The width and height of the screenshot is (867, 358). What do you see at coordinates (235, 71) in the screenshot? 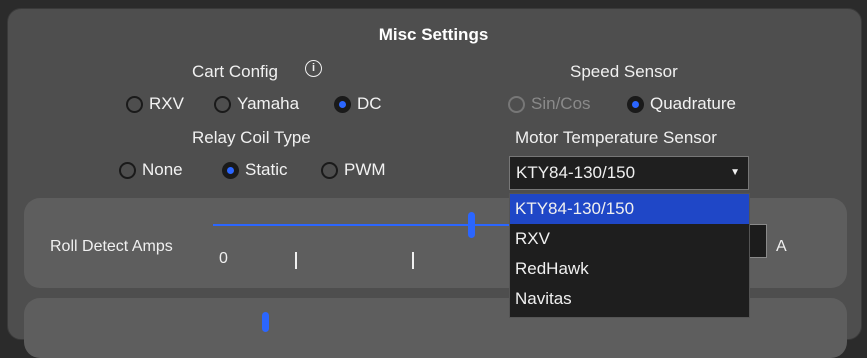
I see `cart-config-label: Cart Config` at bounding box center [235, 71].